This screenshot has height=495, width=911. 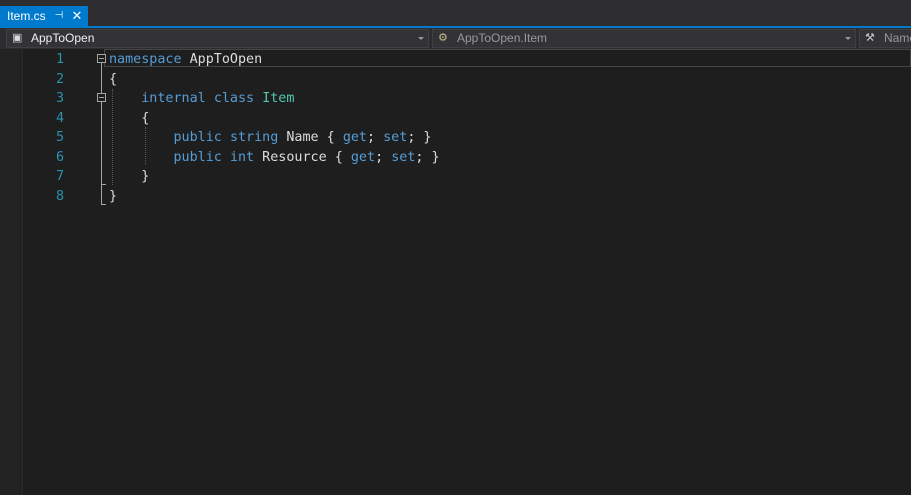 What do you see at coordinates (59, 16) in the screenshot?
I see `pin-icon: ⊣` at bounding box center [59, 16].